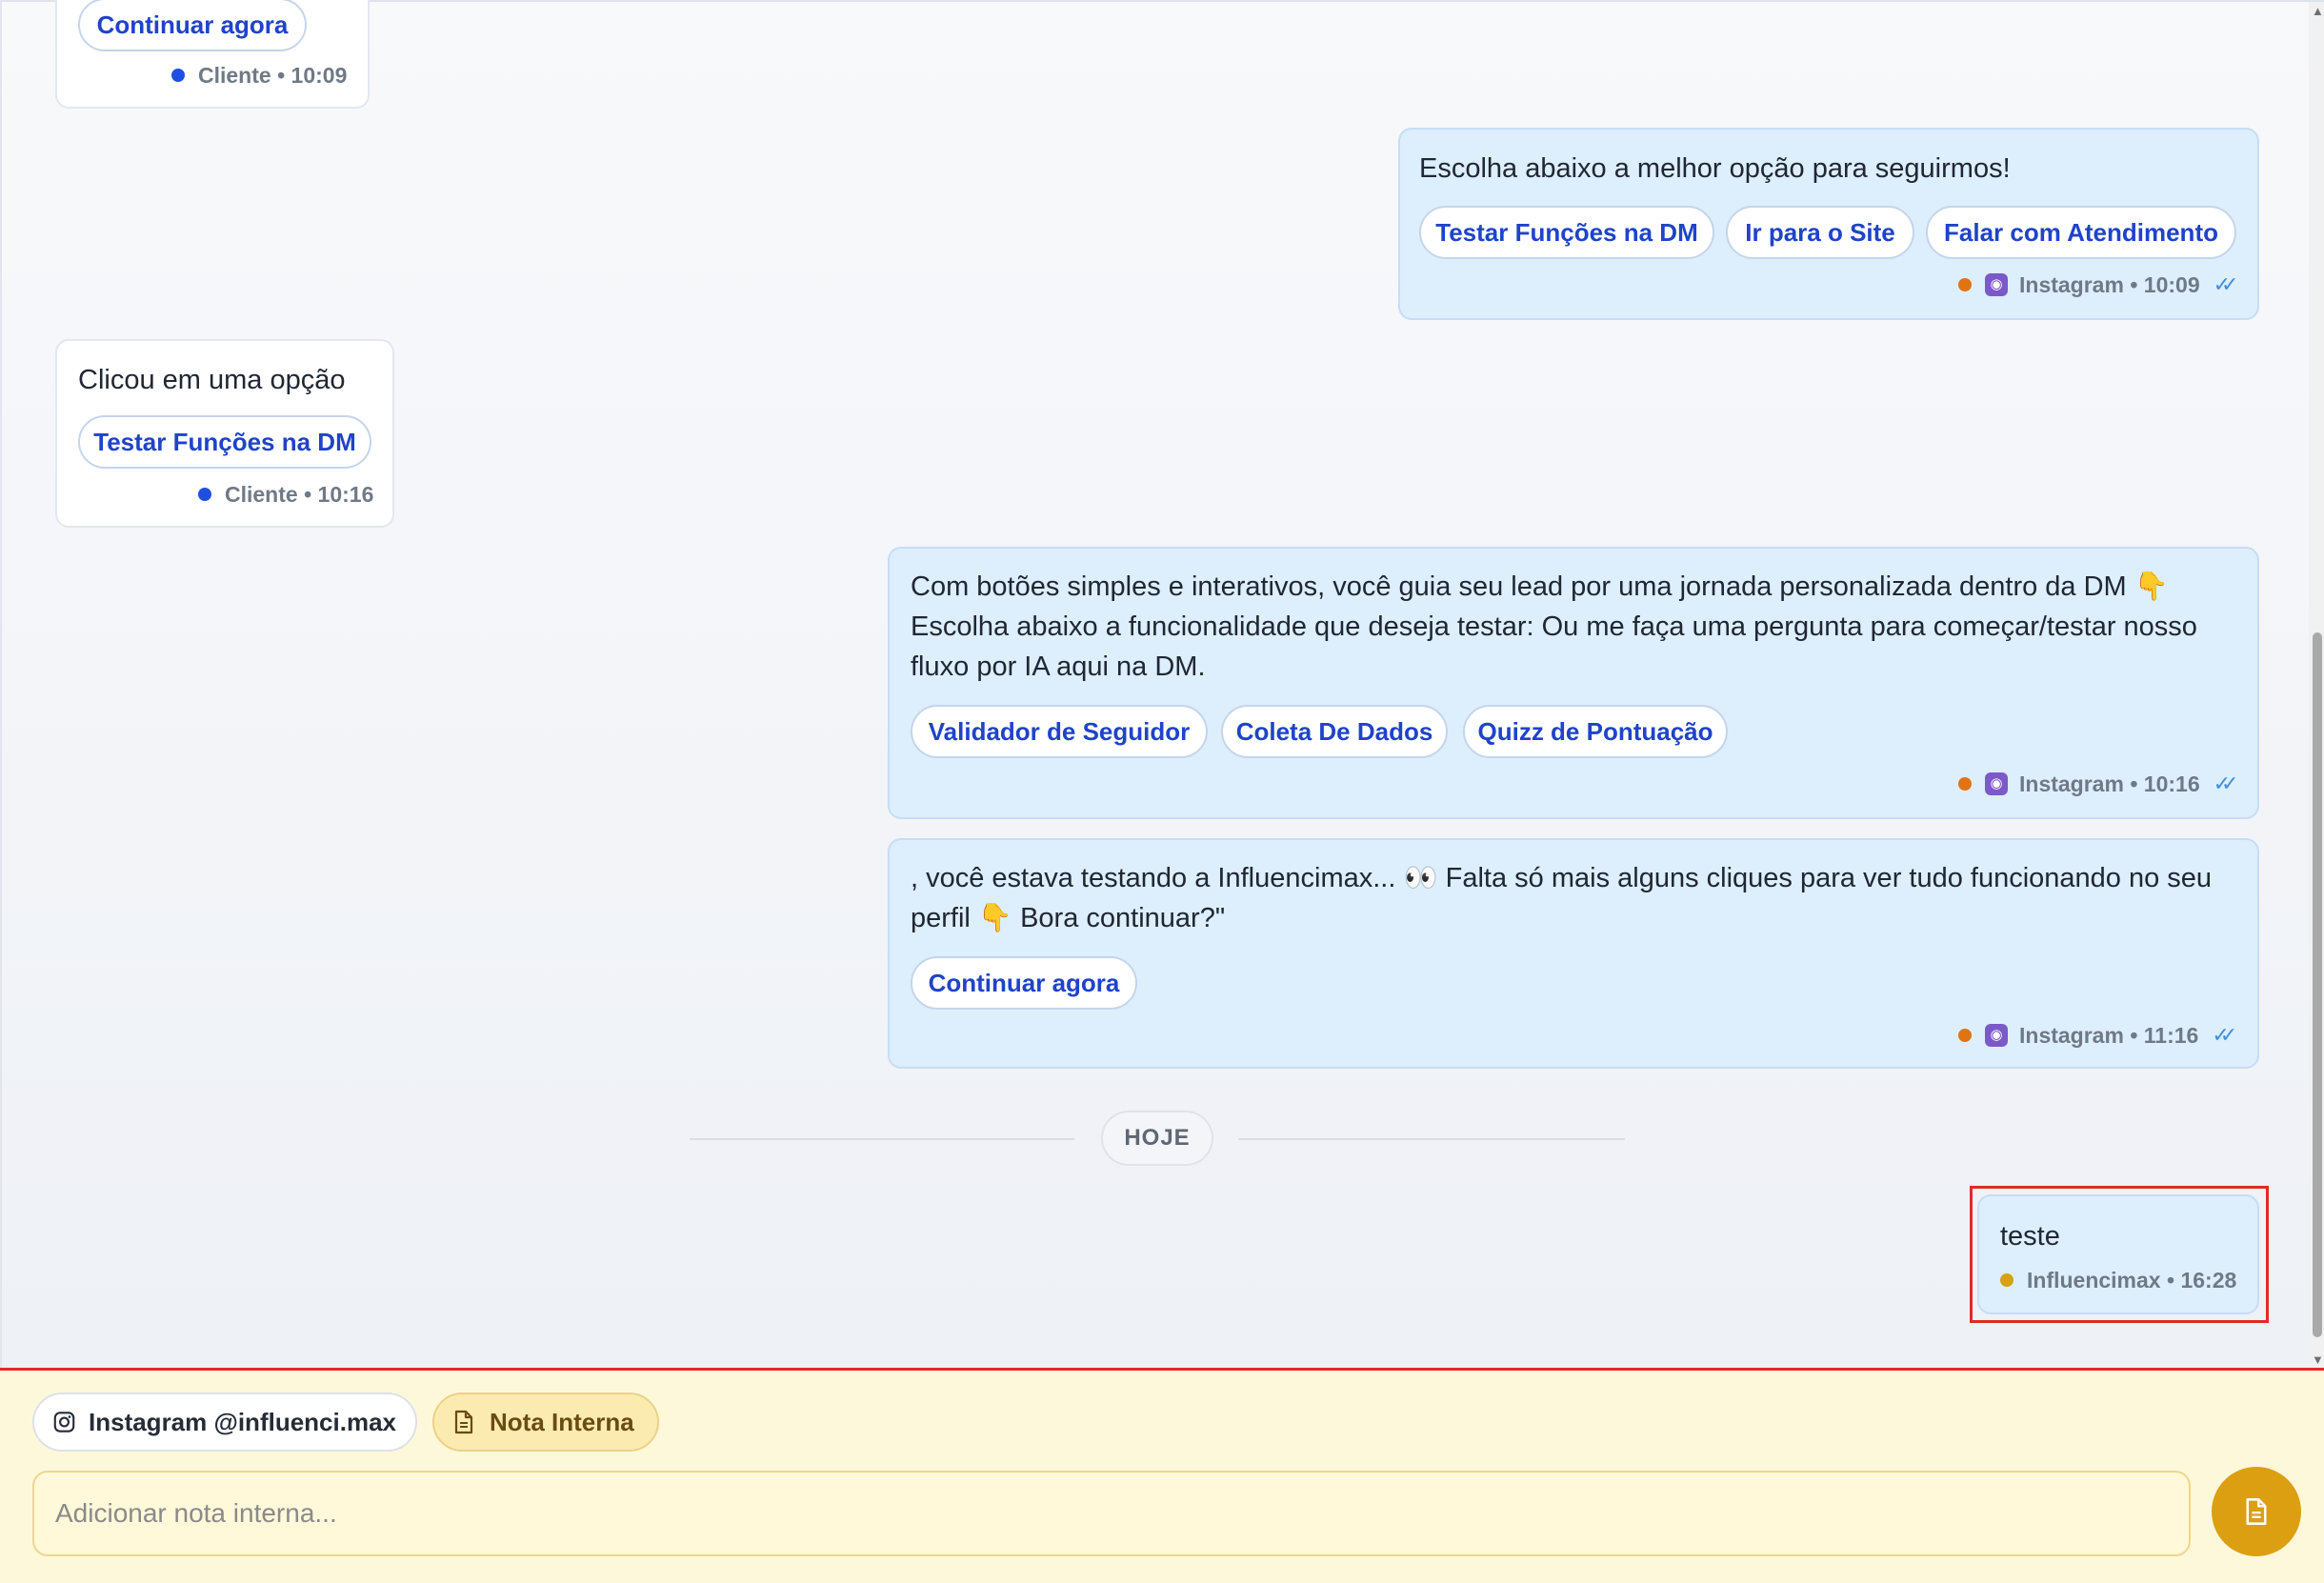 The image size is (2324, 1583). I want to click on scroll-down-arrow-icon: ▼, so click(2318, 1360).